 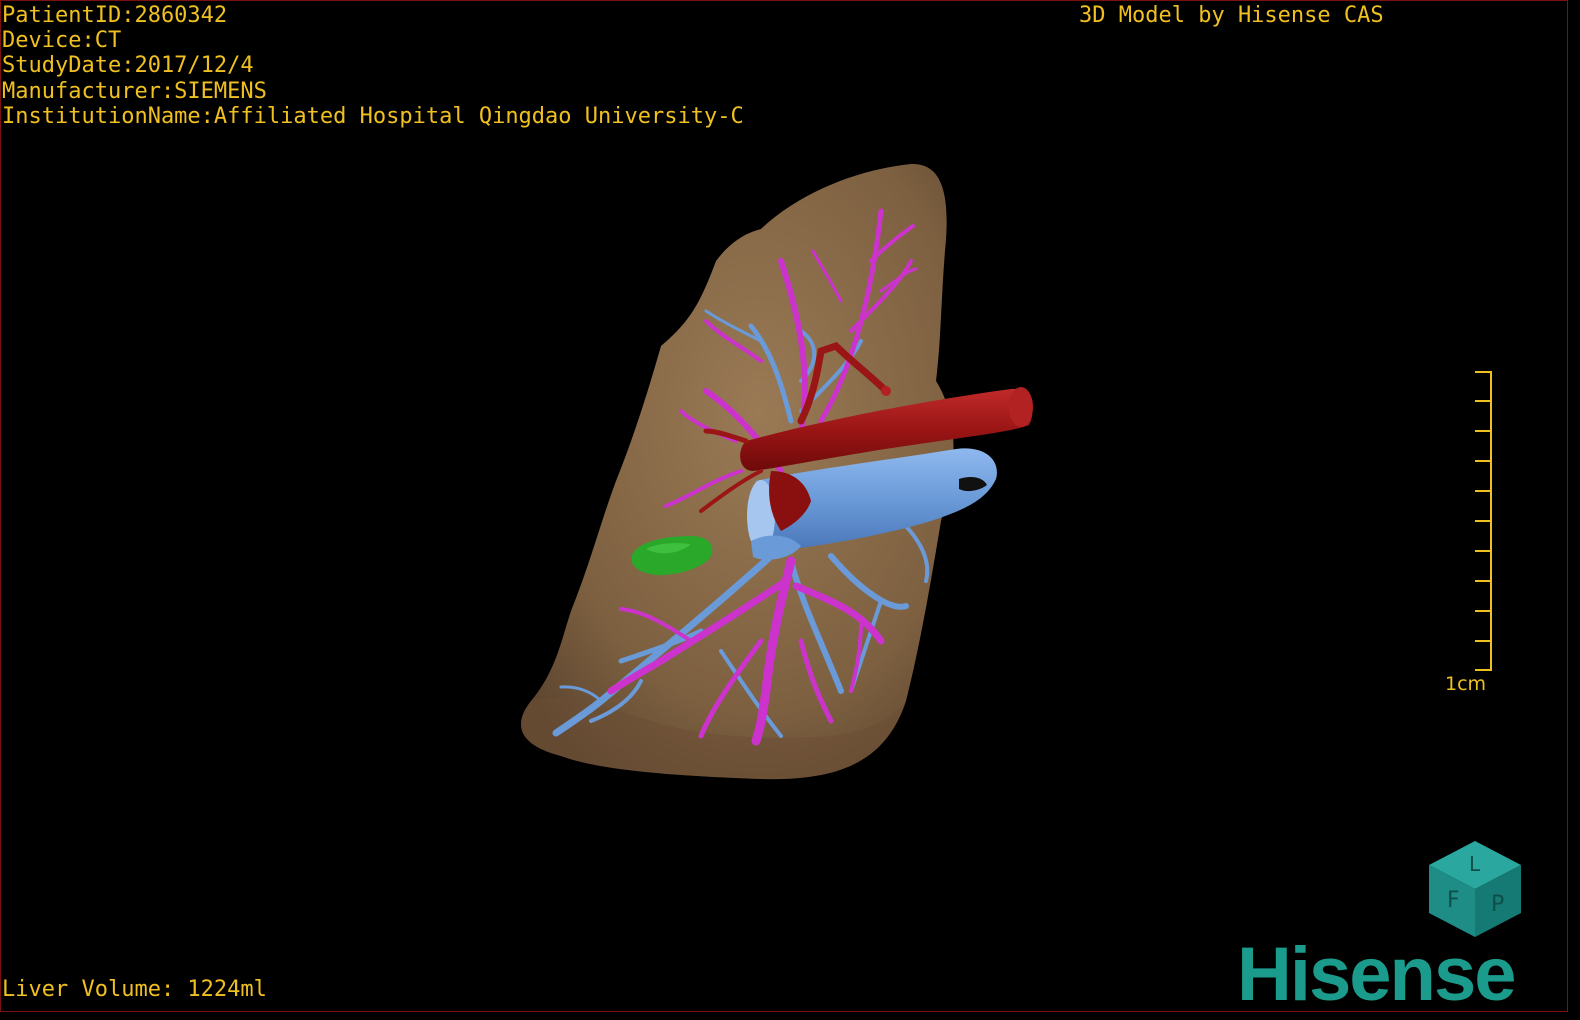 What do you see at coordinates (134, 989) in the screenshot?
I see `liver-volume-text: Liver Volume: 1224ml` at bounding box center [134, 989].